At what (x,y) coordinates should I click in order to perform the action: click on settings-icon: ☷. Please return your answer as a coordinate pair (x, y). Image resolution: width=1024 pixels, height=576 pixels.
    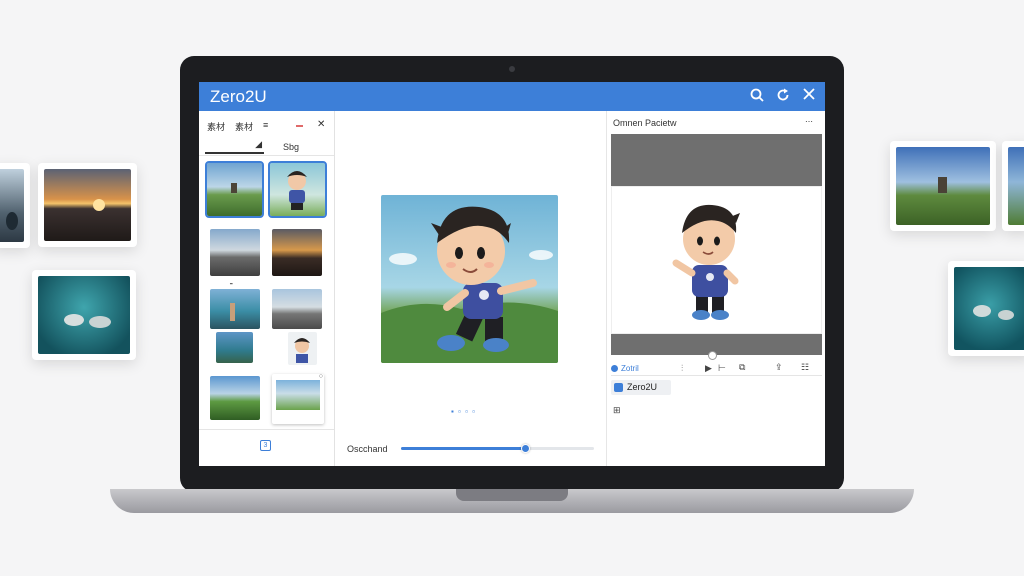
    Looking at the image, I should click on (805, 367).